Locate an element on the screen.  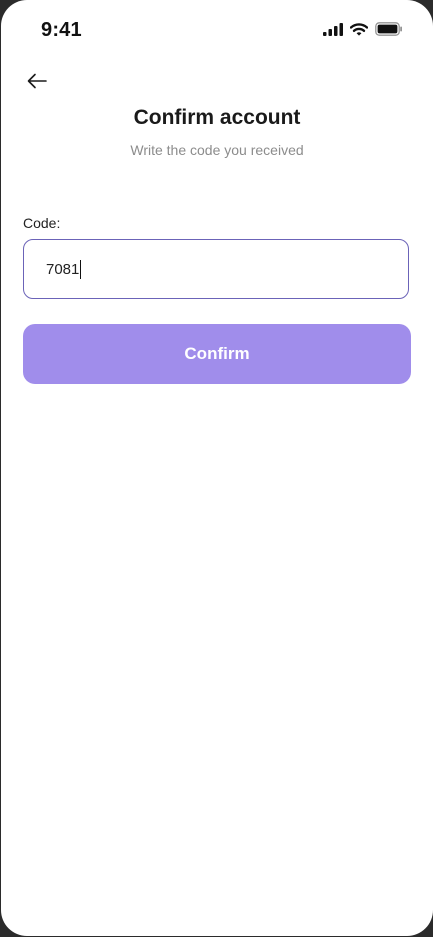
text-caret is located at coordinates (81, 269).